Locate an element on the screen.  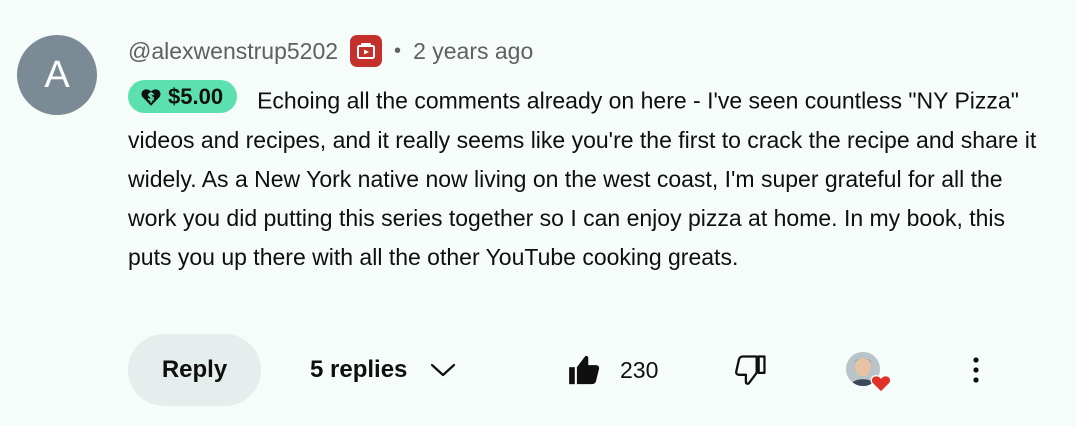
comment-header: @alexwenstrup5202 • 2 years ago is located at coordinates (330, 51).